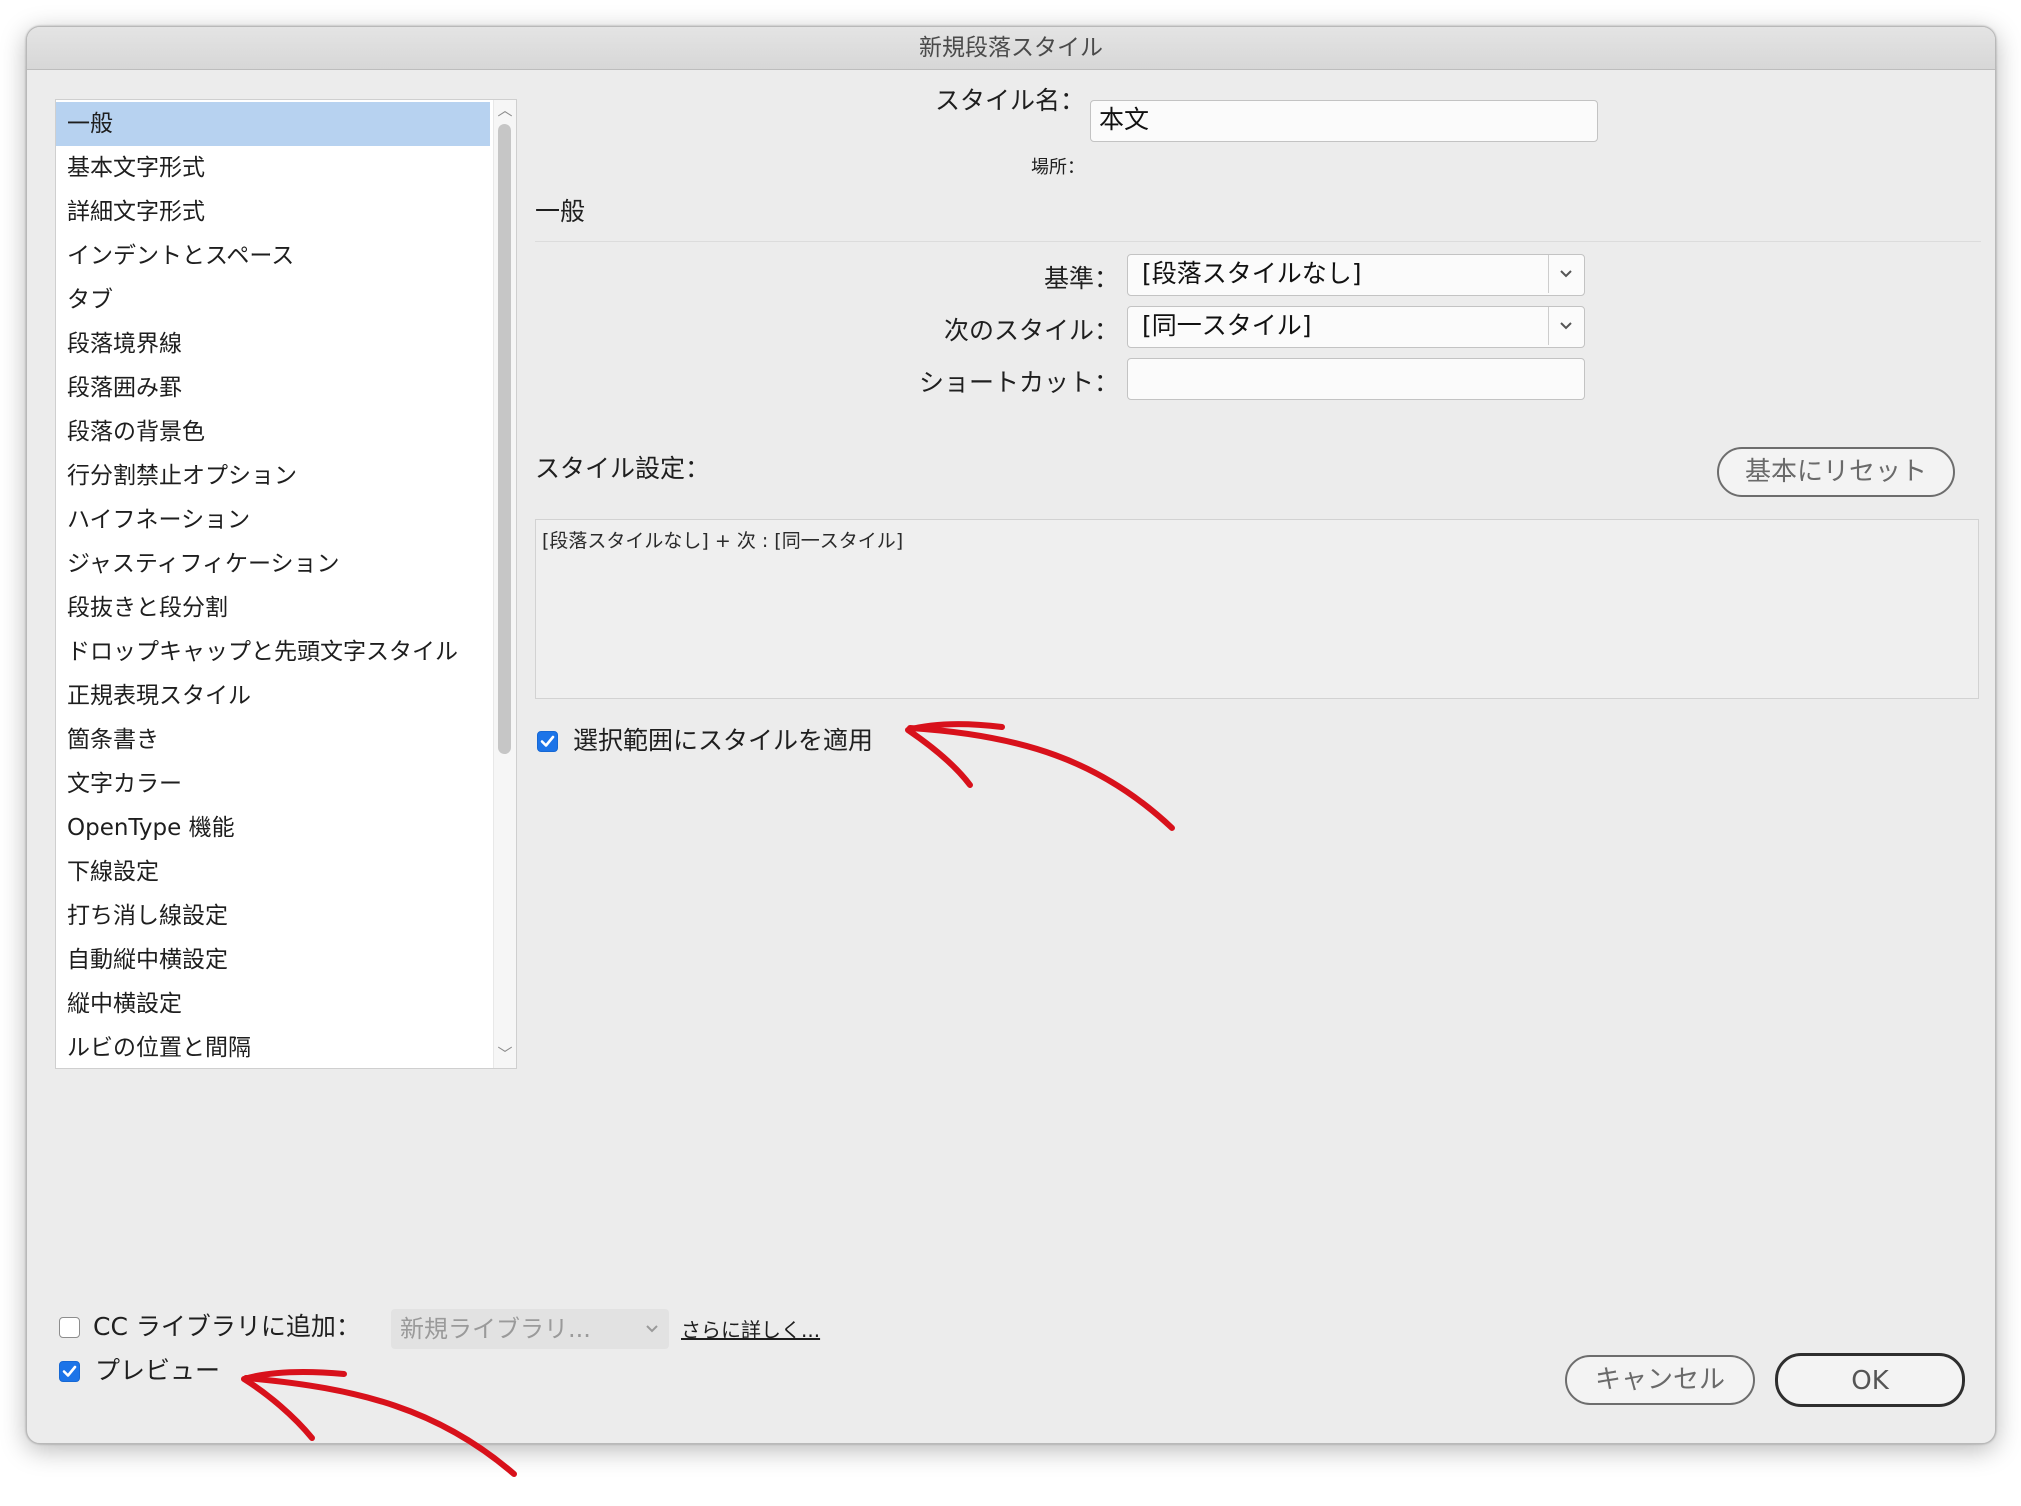 The width and height of the screenshot is (2021, 1506). Describe the element at coordinates (1058, 167) in the screenshot. I see `location-label: 場所：` at that location.